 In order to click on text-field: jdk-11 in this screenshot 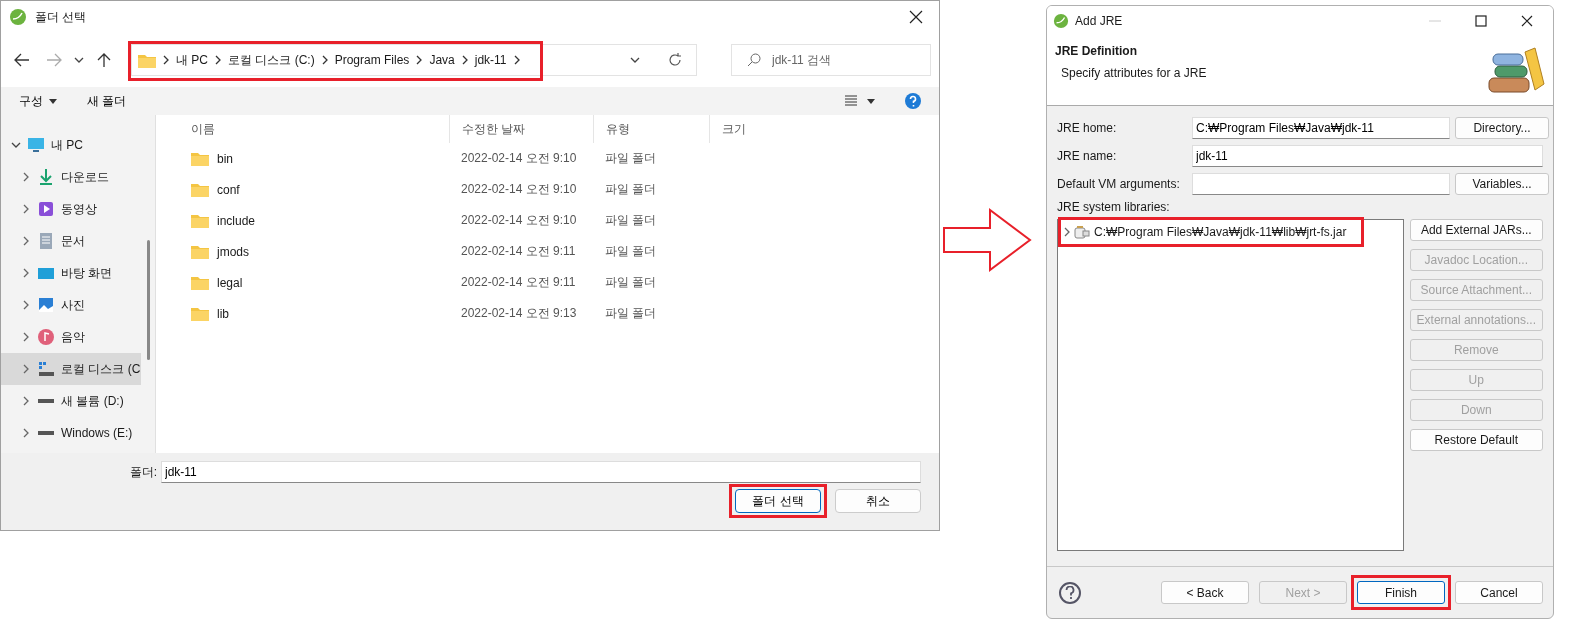, I will do `click(1367, 155)`.